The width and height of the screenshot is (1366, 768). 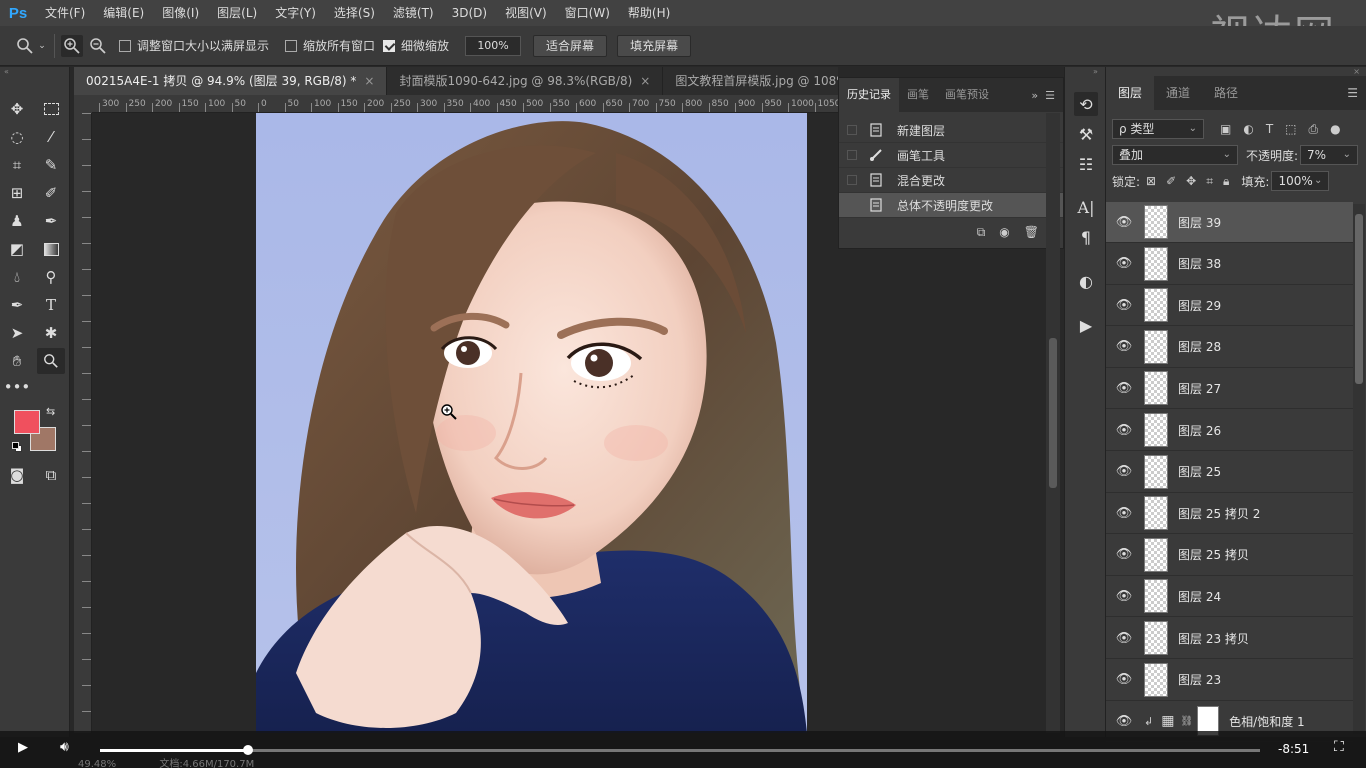 What do you see at coordinates (570, 45) in the screenshot?
I see `fit-screen-button: 适合屏幕` at bounding box center [570, 45].